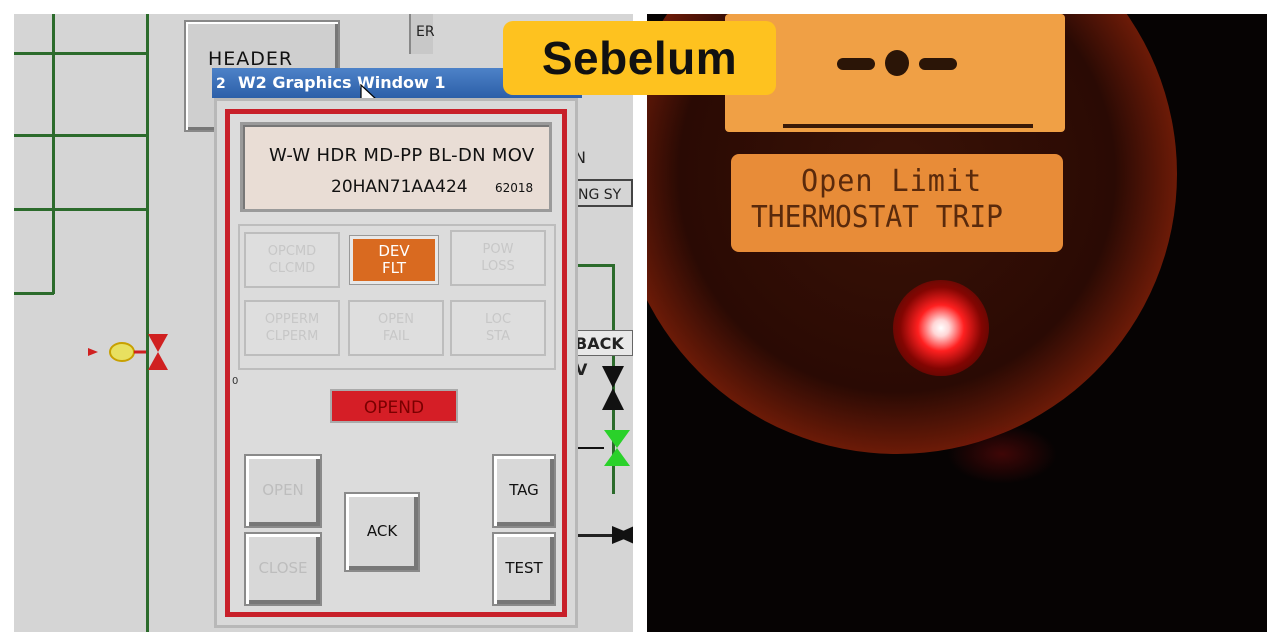  Describe the element at coordinates (908, 126) in the screenshot. I see `lcd-bar` at that location.